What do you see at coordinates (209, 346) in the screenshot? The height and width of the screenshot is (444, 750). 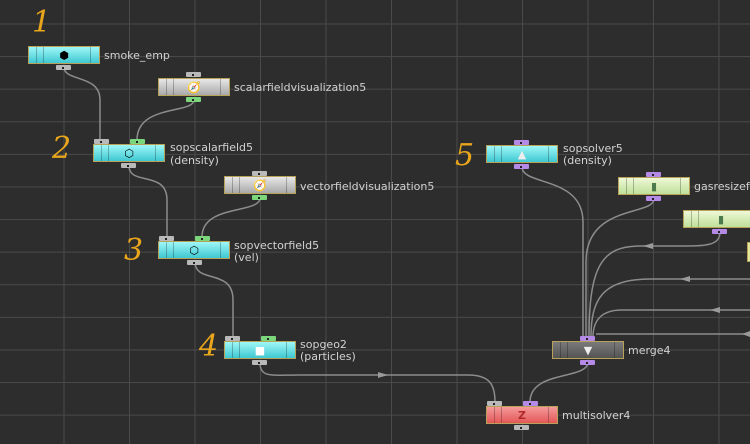 I see `annotation-4: 4` at bounding box center [209, 346].